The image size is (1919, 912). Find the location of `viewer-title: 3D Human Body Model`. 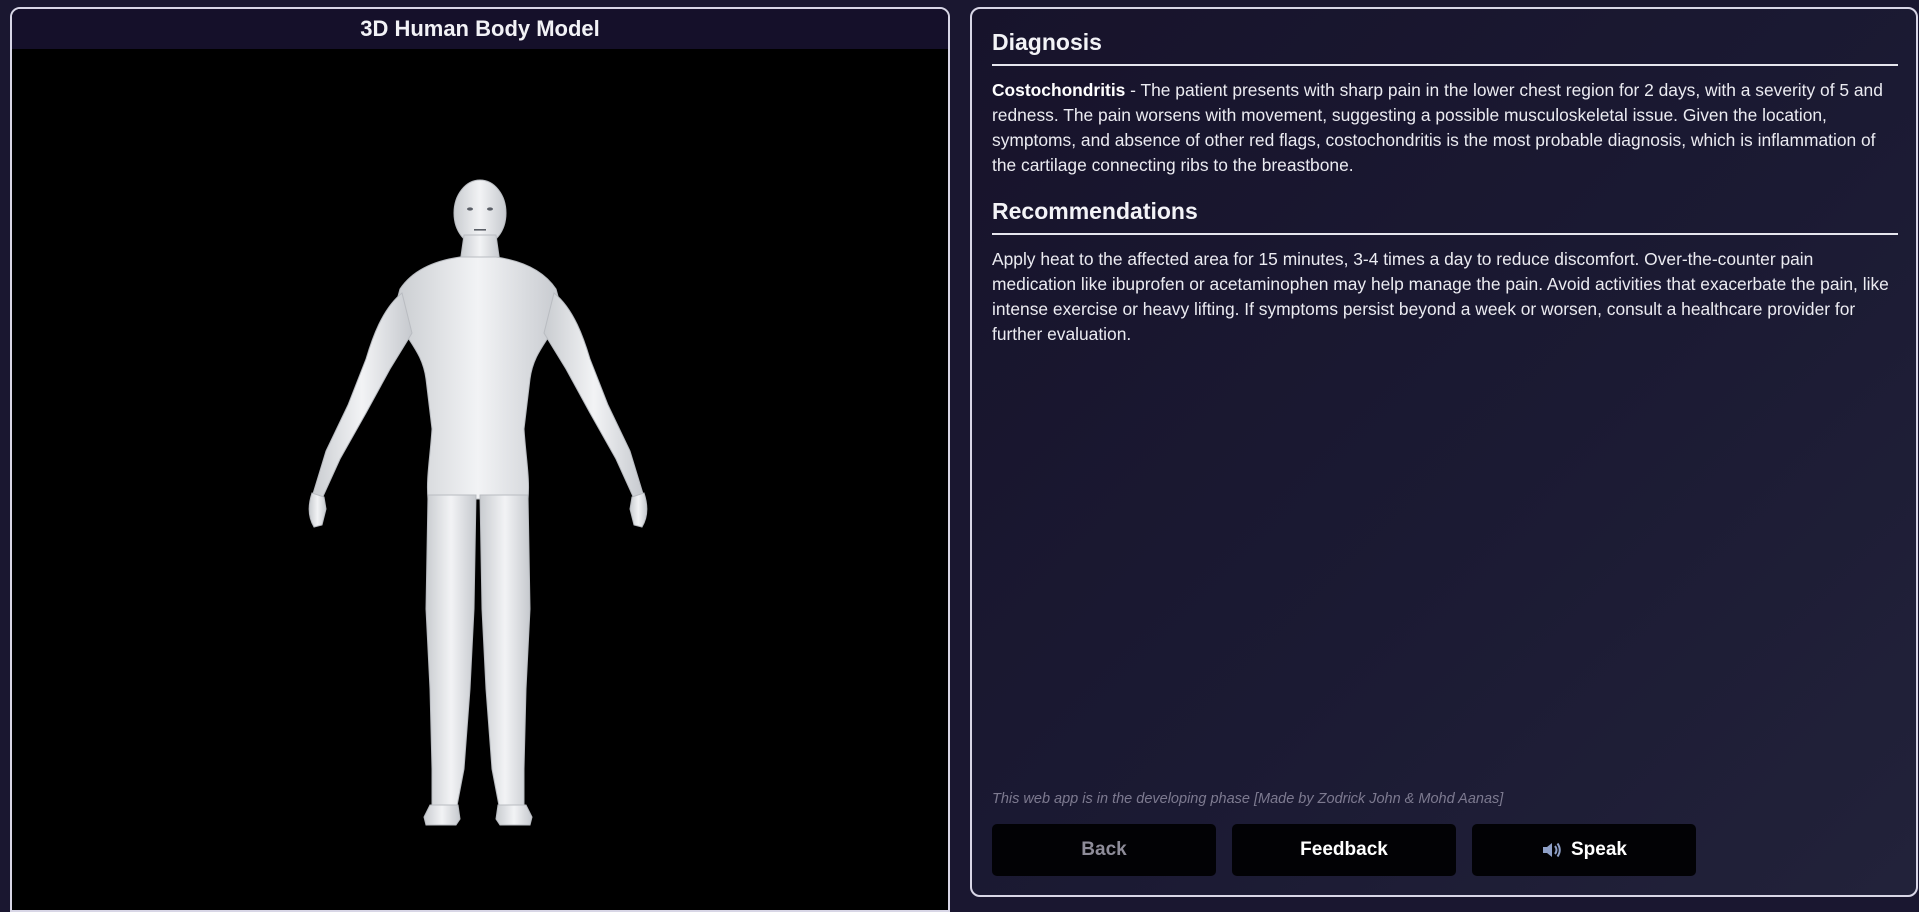

viewer-title: 3D Human Body Model is located at coordinates (480, 29).